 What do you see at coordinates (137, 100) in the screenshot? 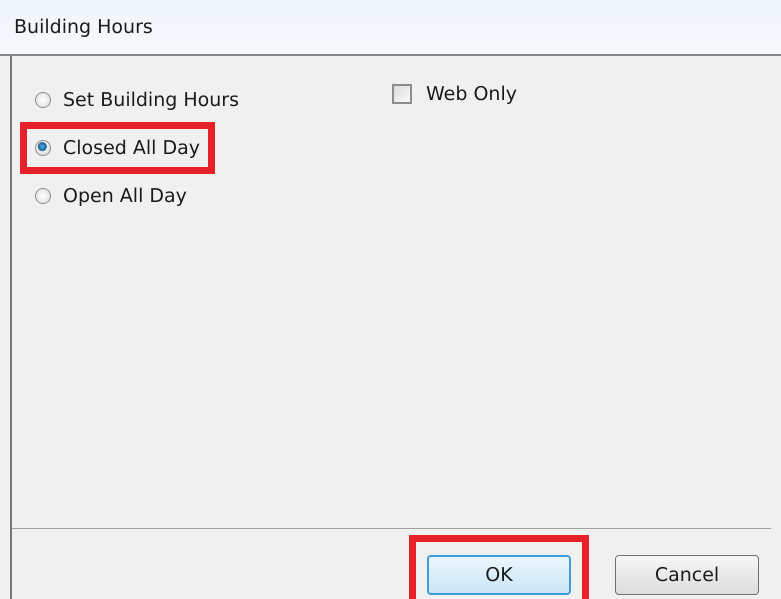
I see `radio-option: Set Building Hours` at bounding box center [137, 100].